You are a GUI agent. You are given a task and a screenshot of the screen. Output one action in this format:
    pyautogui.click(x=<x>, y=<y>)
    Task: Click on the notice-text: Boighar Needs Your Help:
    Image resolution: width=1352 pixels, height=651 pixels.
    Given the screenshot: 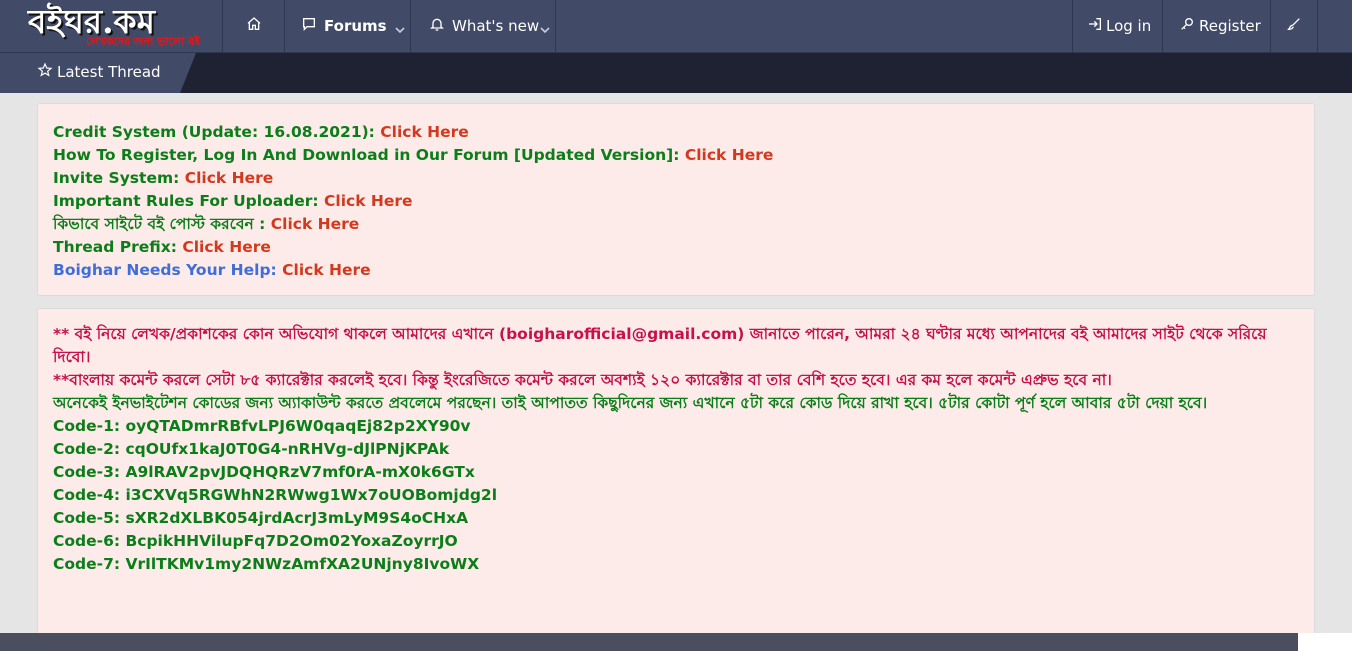 What is the action you would take?
    pyautogui.click(x=168, y=270)
    